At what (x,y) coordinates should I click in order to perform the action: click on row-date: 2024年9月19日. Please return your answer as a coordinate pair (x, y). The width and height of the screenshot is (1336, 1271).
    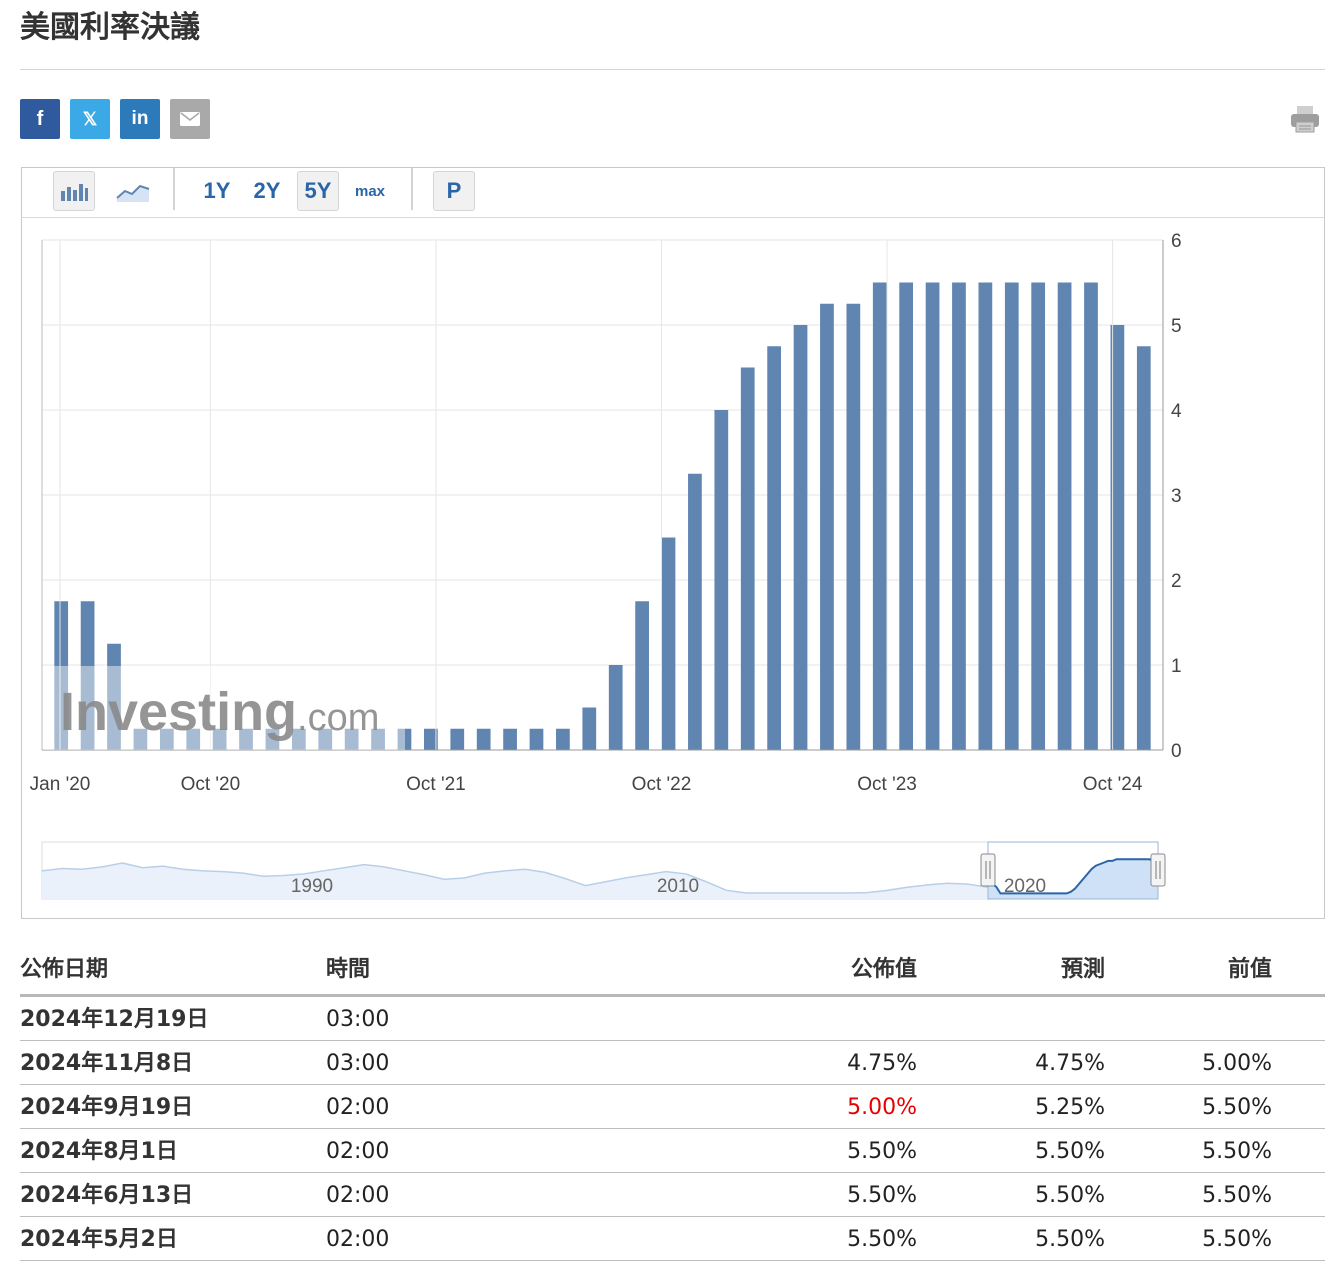
    Looking at the image, I should click on (107, 1107).